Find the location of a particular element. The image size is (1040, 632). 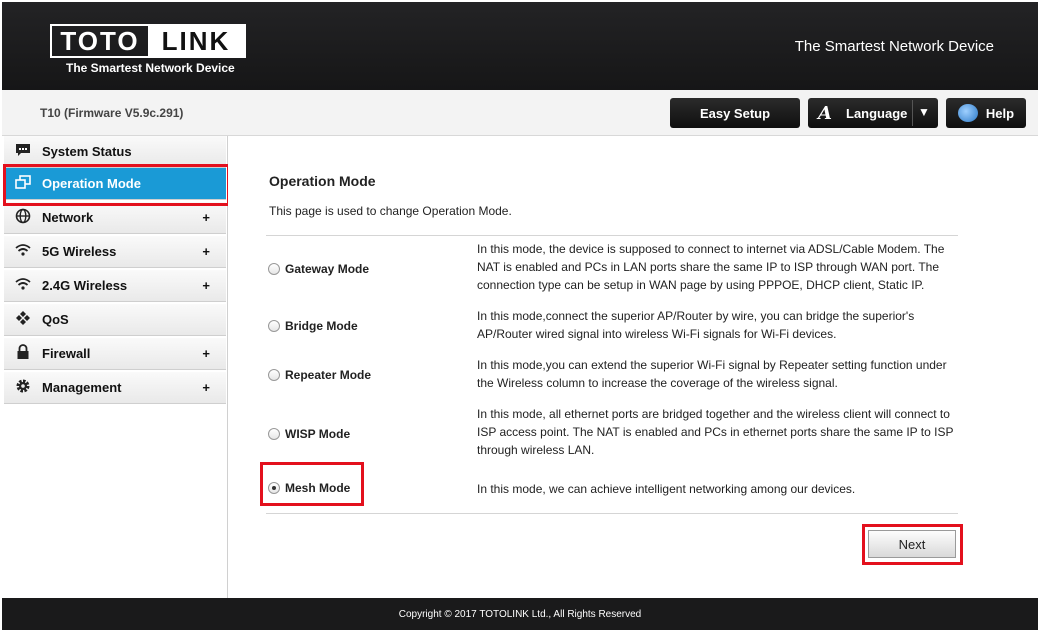

logo-tagline: The Smartest Network Device is located at coordinates (150, 68).